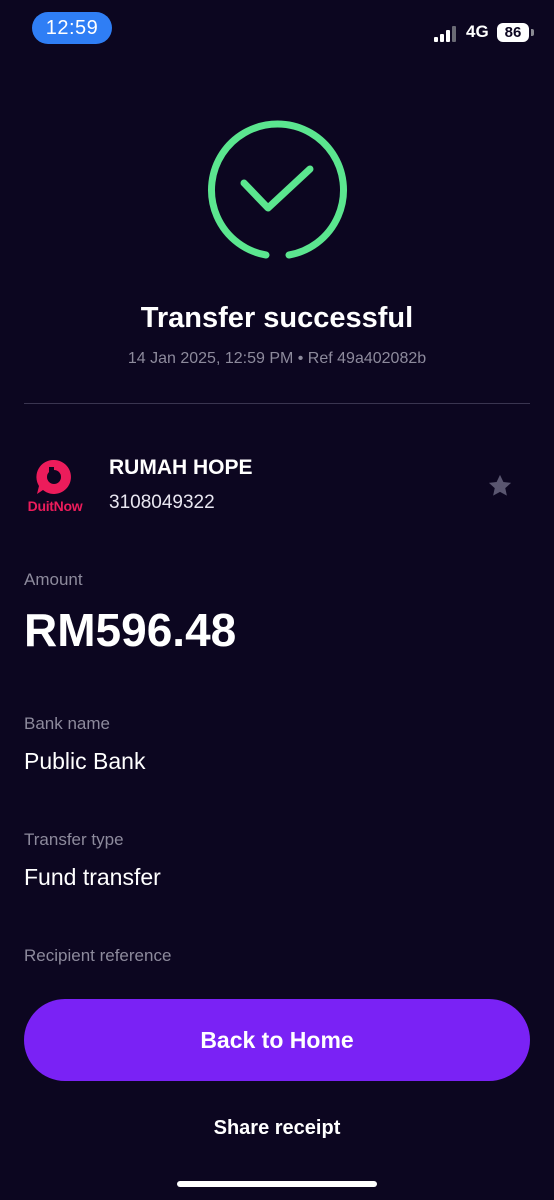  Describe the element at coordinates (53, 476) in the screenshot. I see `duitnow-pin-icon` at that location.